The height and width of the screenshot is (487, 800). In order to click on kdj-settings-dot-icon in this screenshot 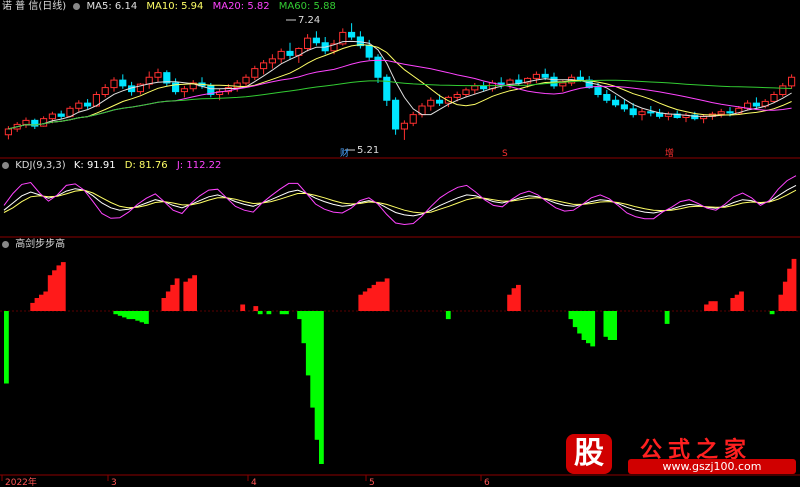, I will do `click(5, 165)`.